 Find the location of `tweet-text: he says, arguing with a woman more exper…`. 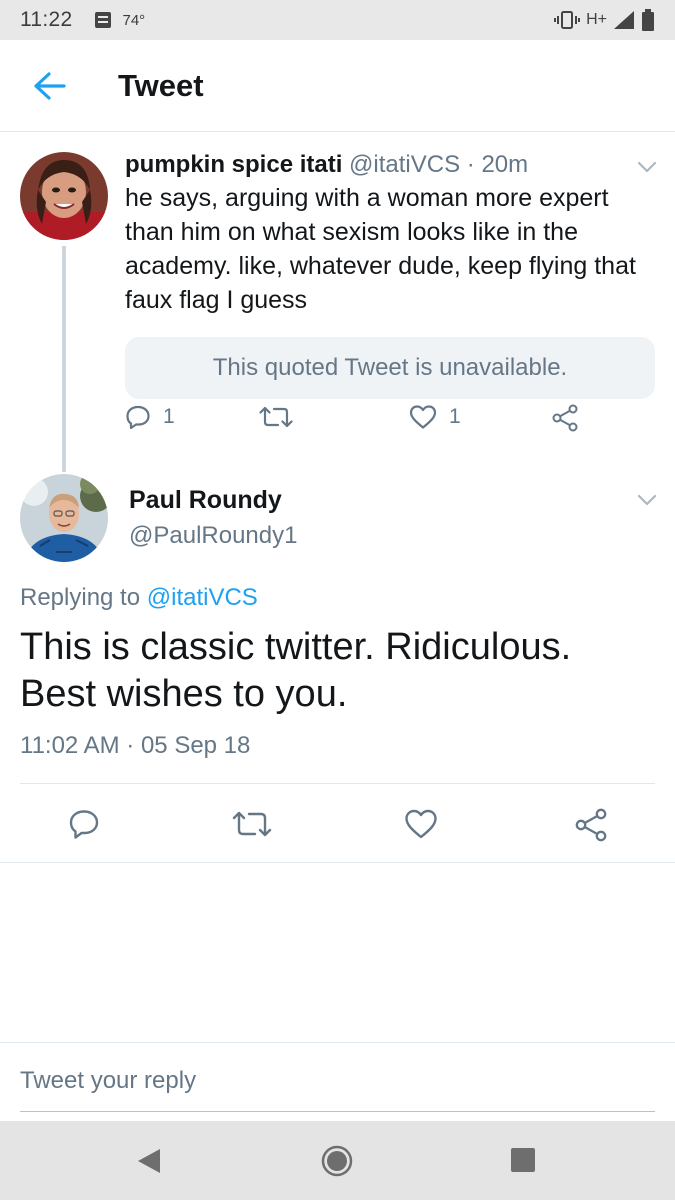

tweet-text: he says, arguing with a woman more exper… is located at coordinates (380, 249).